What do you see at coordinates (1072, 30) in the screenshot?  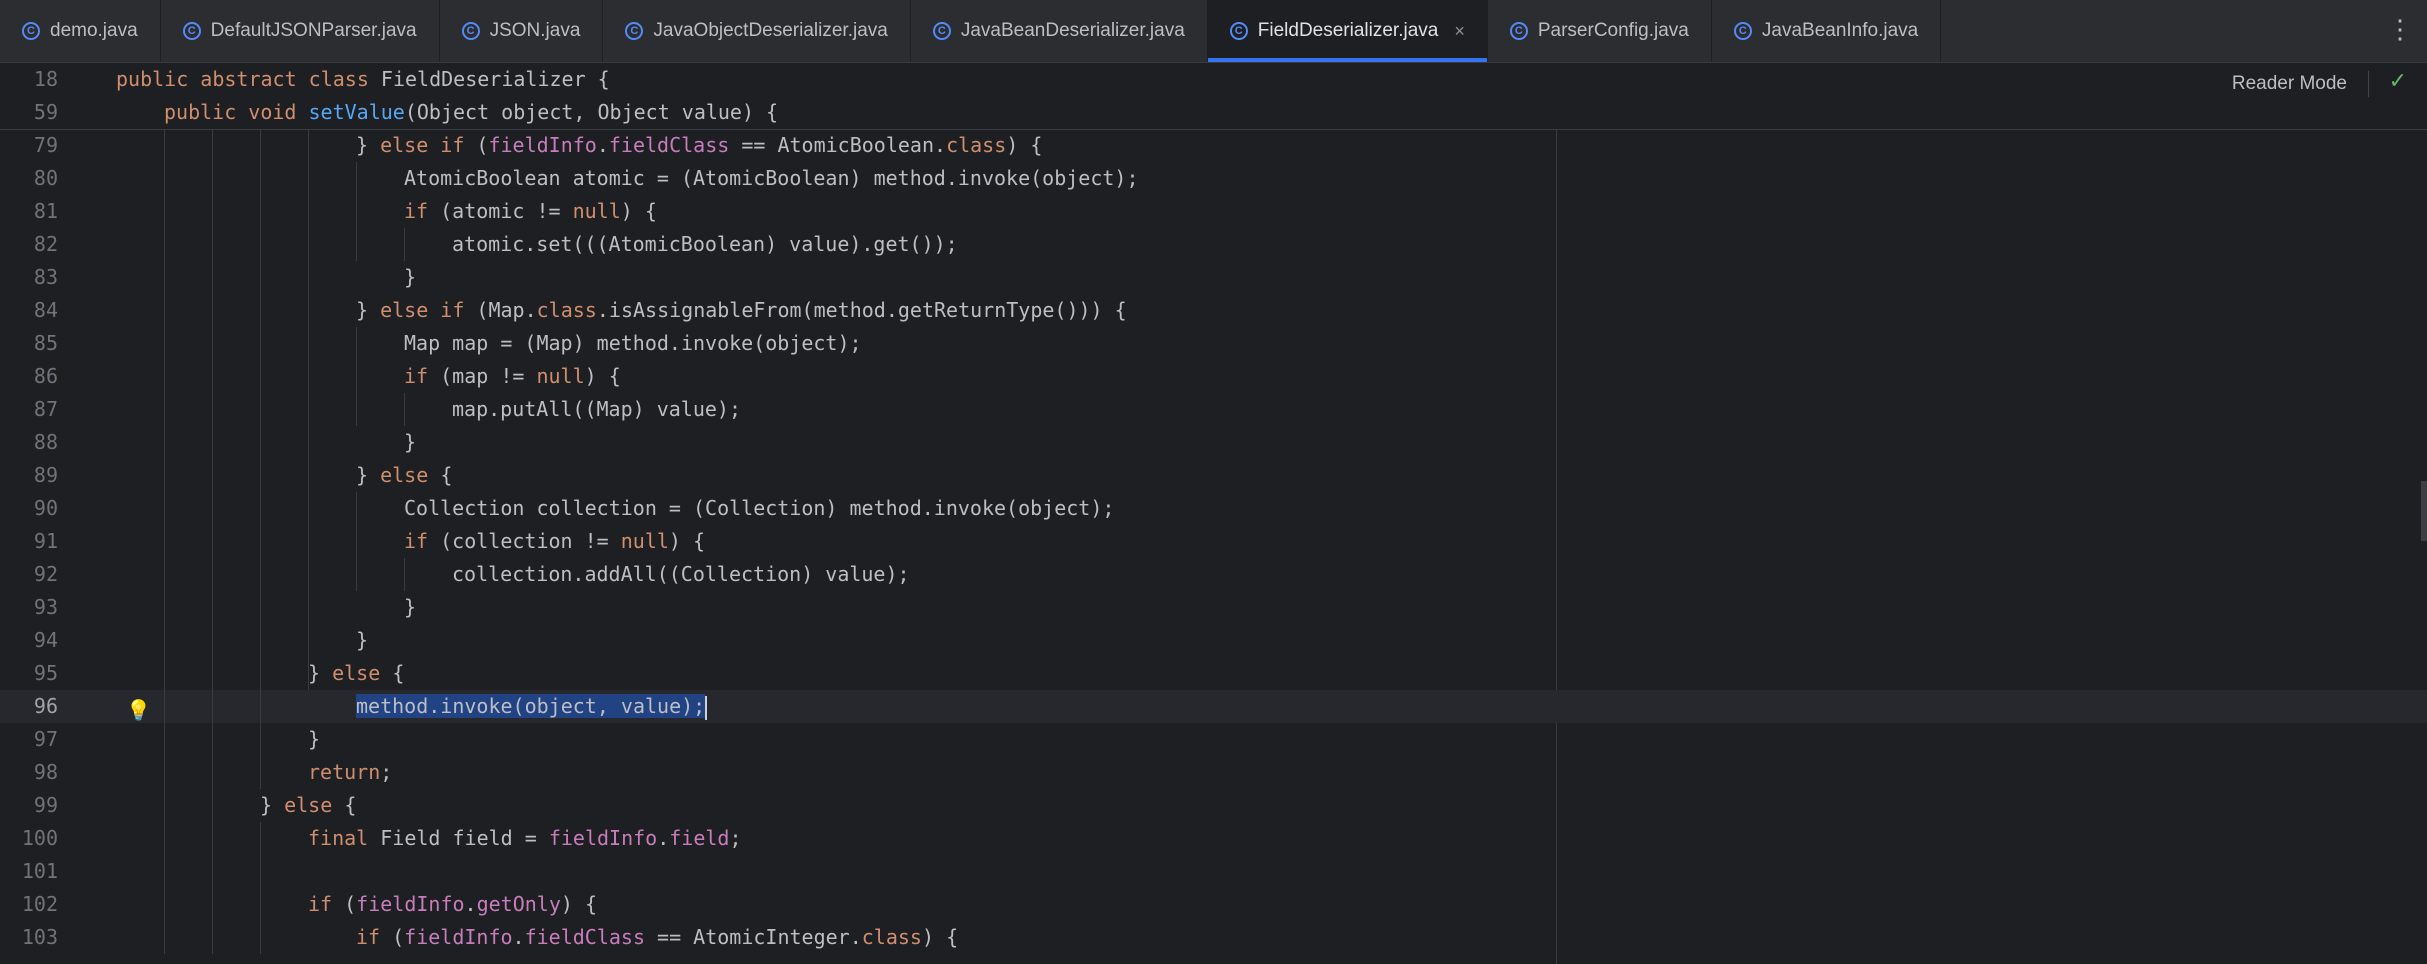 I see `tab-label: JavaBeanDeserializer.java` at bounding box center [1072, 30].